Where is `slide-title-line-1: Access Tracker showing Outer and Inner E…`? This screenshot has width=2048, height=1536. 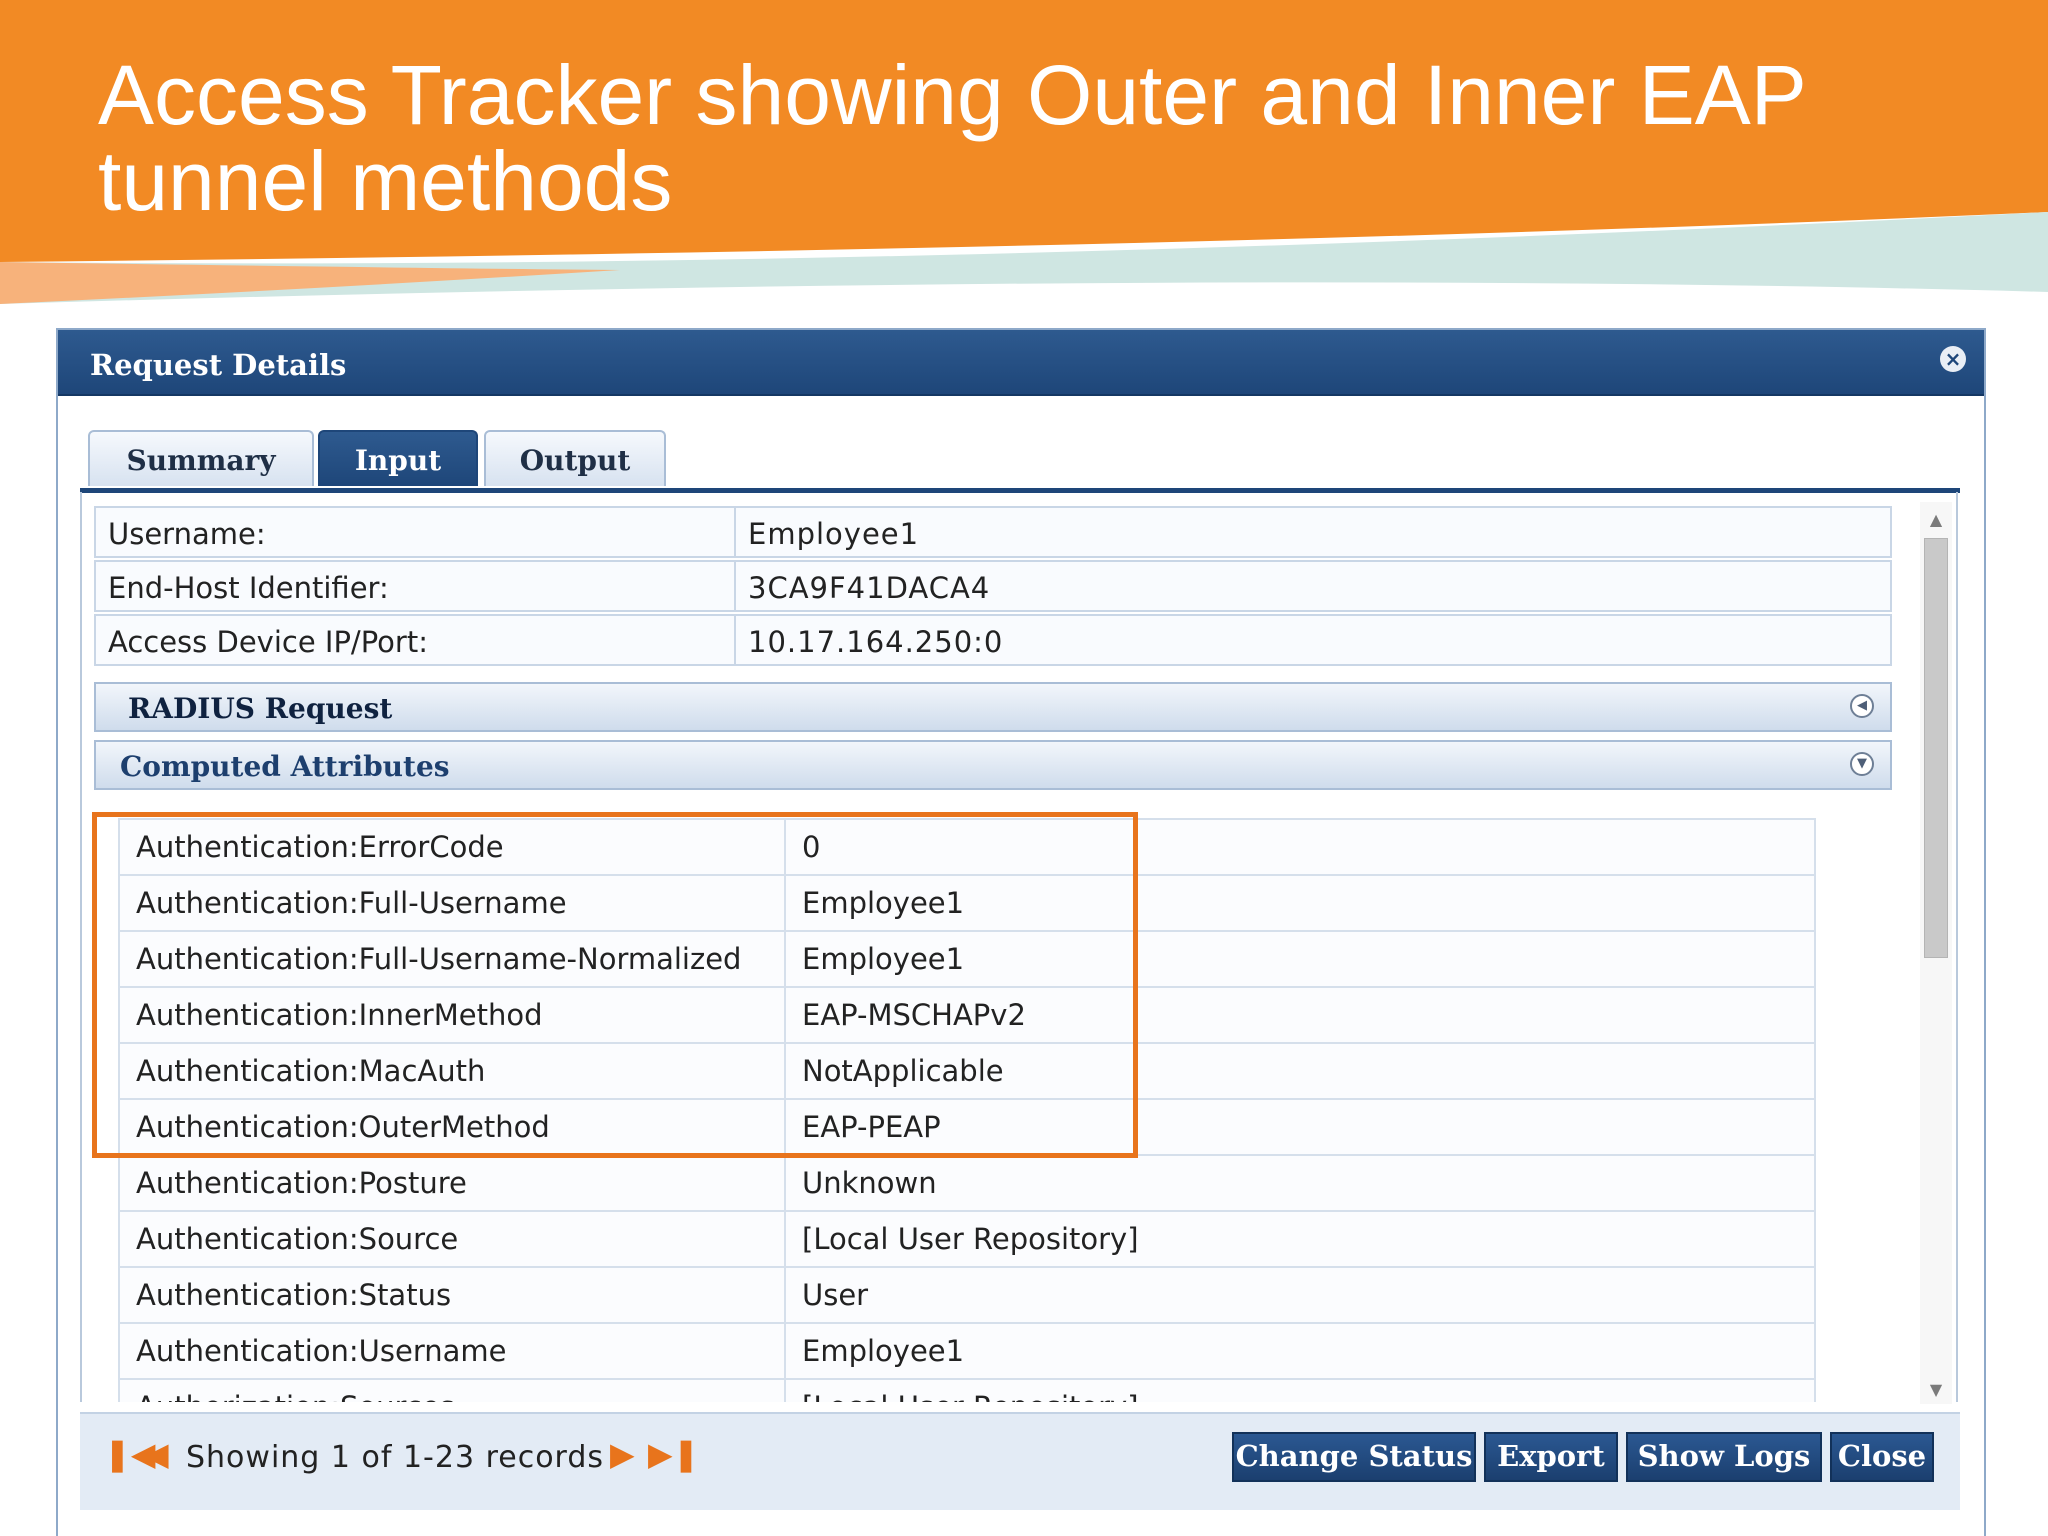 slide-title-line-1: Access Tracker showing Outer and Inner E… is located at coordinates (952, 95).